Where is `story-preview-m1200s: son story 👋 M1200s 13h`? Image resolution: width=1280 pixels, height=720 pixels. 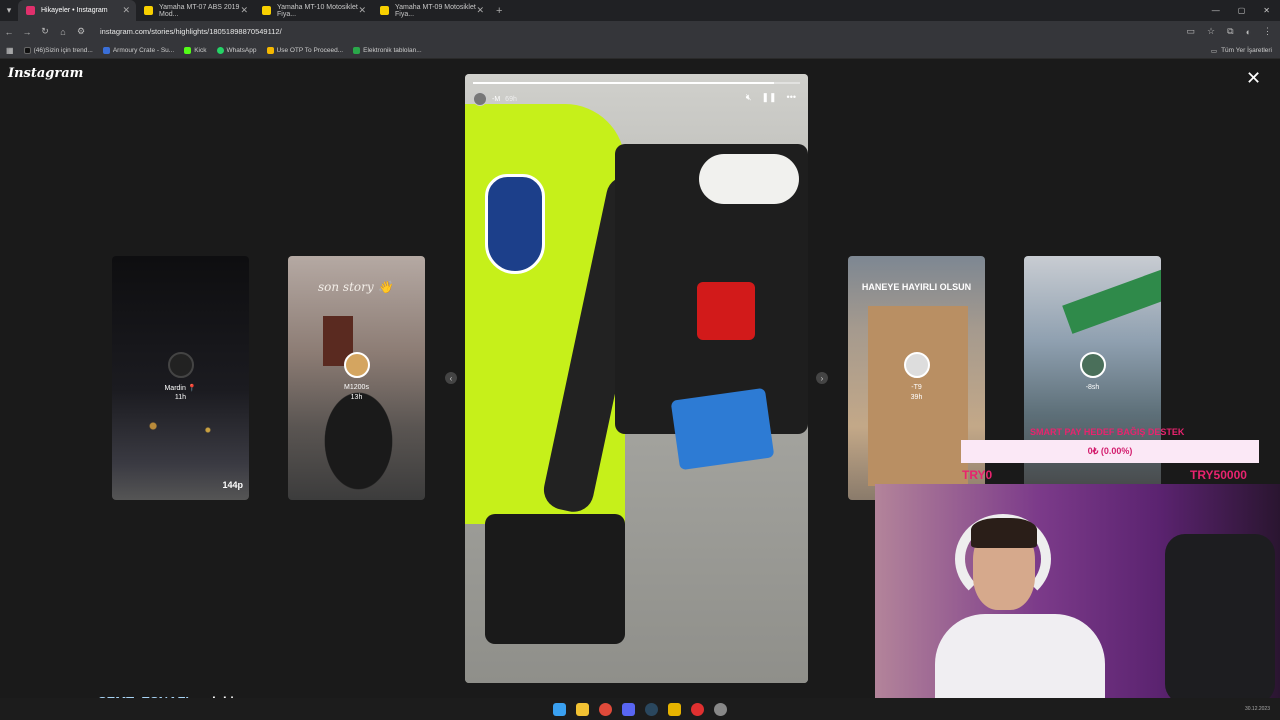
story-preview-m1200s: son story 👋 M1200s 13h is located at coordinates (356, 378).